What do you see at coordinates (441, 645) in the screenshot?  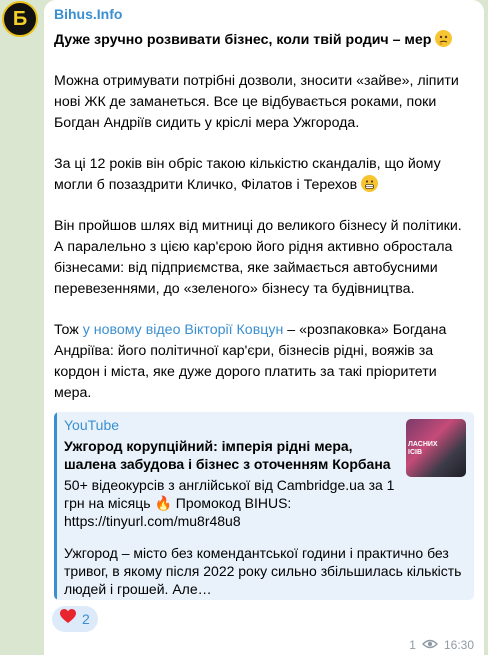 I see `message-meta: 1 16:30` at bounding box center [441, 645].